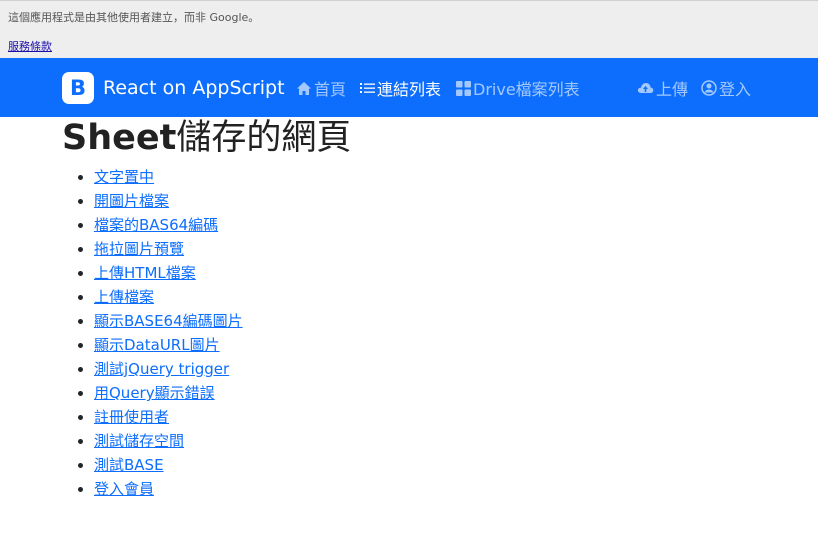 This screenshot has width=818, height=533. What do you see at coordinates (154, 393) in the screenshot?
I see `saved-page-link: 用Query顯示錯誤` at bounding box center [154, 393].